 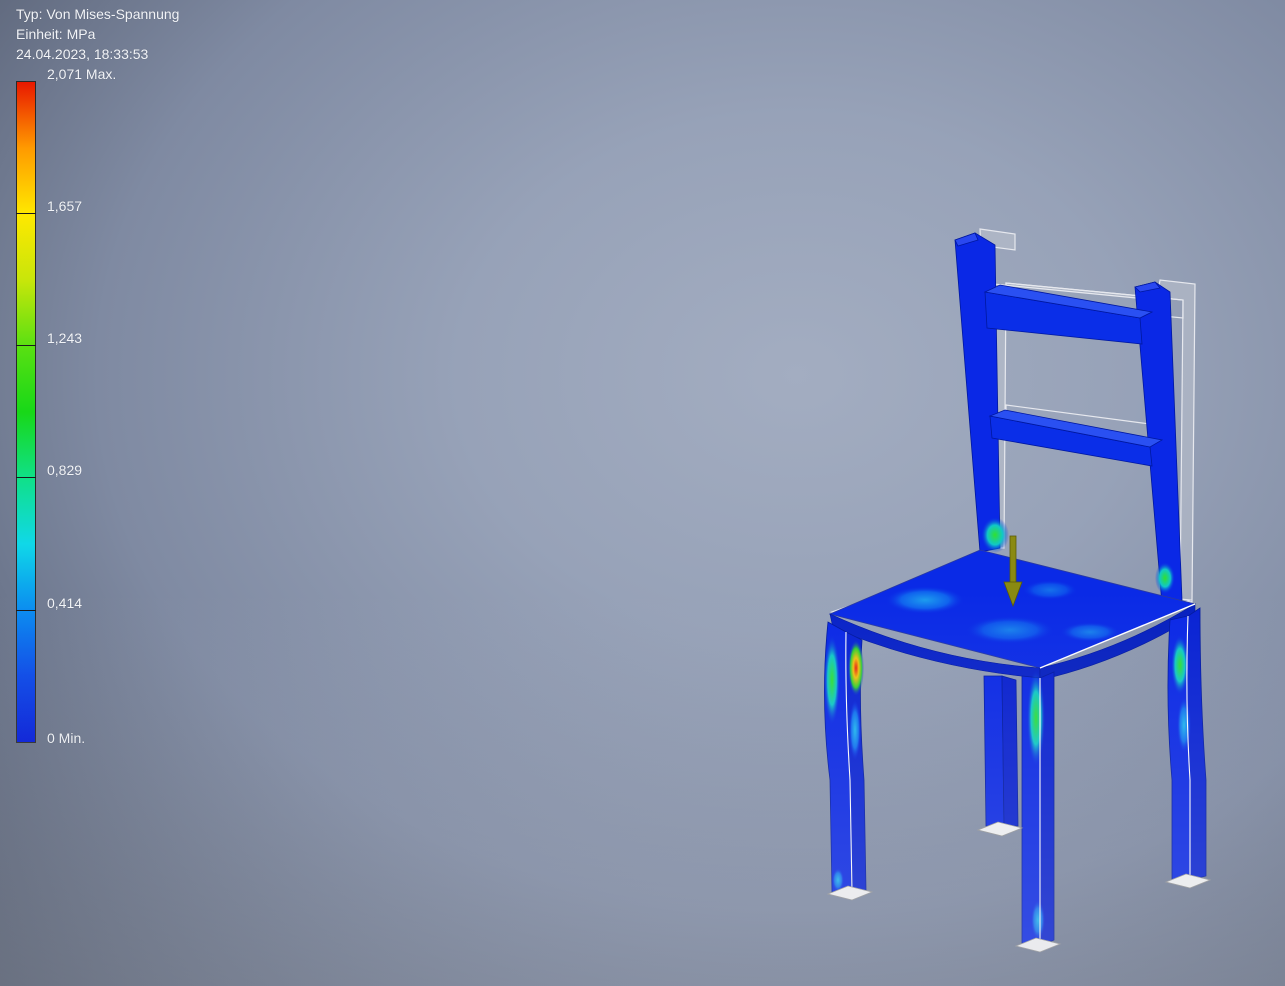 I want to click on fixed-constraint-markers, so click(x=1019, y=887).